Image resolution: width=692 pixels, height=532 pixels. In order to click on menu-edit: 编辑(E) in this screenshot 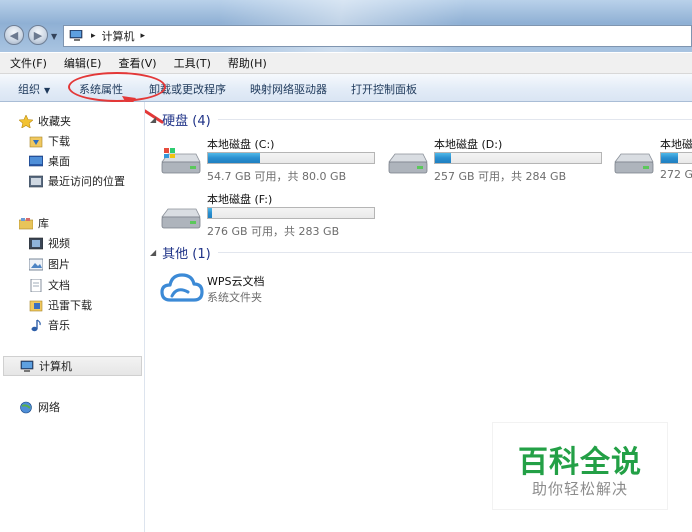, I will do `click(81, 63)`.